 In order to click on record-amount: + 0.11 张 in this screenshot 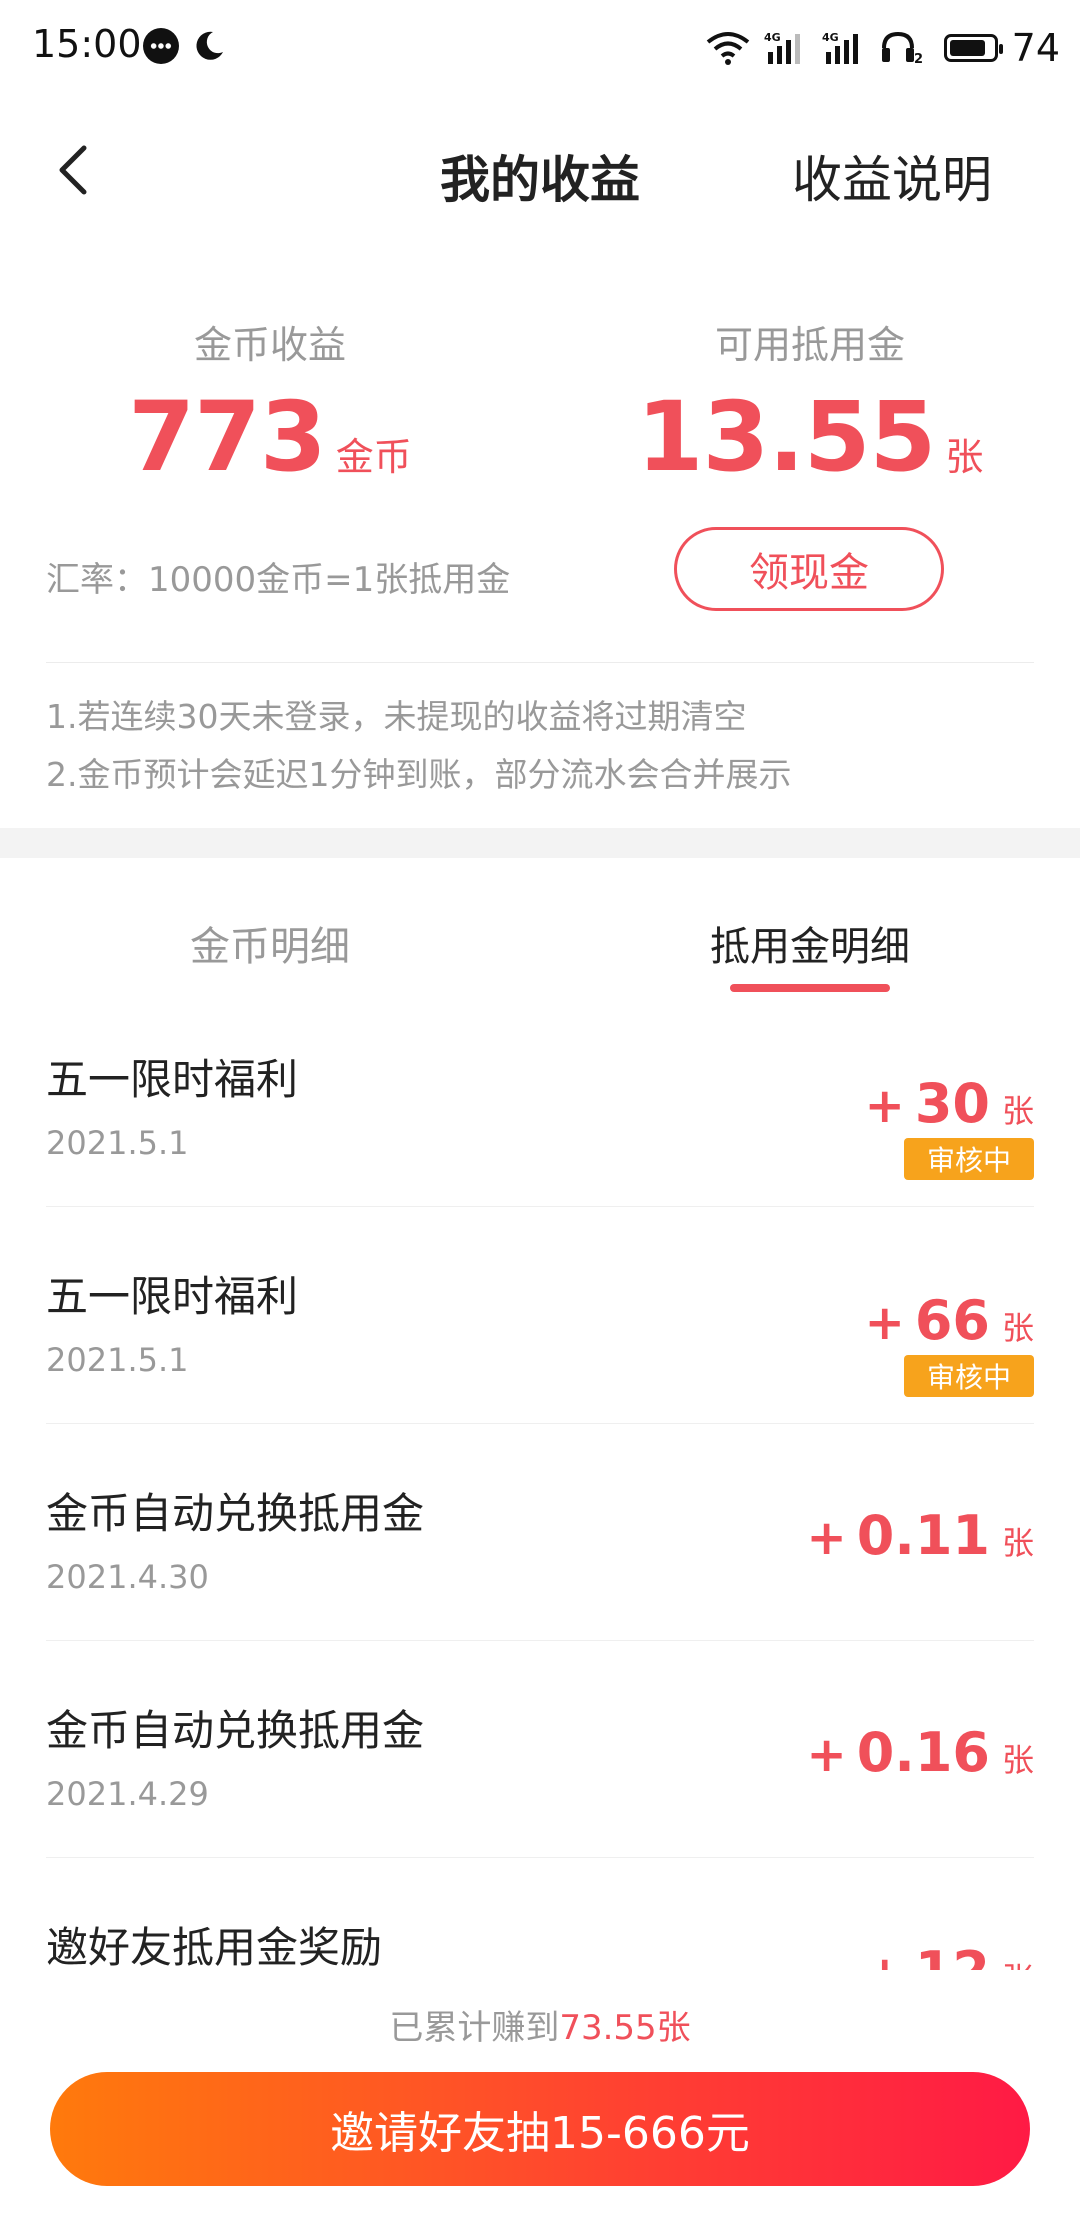, I will do `click(920, 1535)`.